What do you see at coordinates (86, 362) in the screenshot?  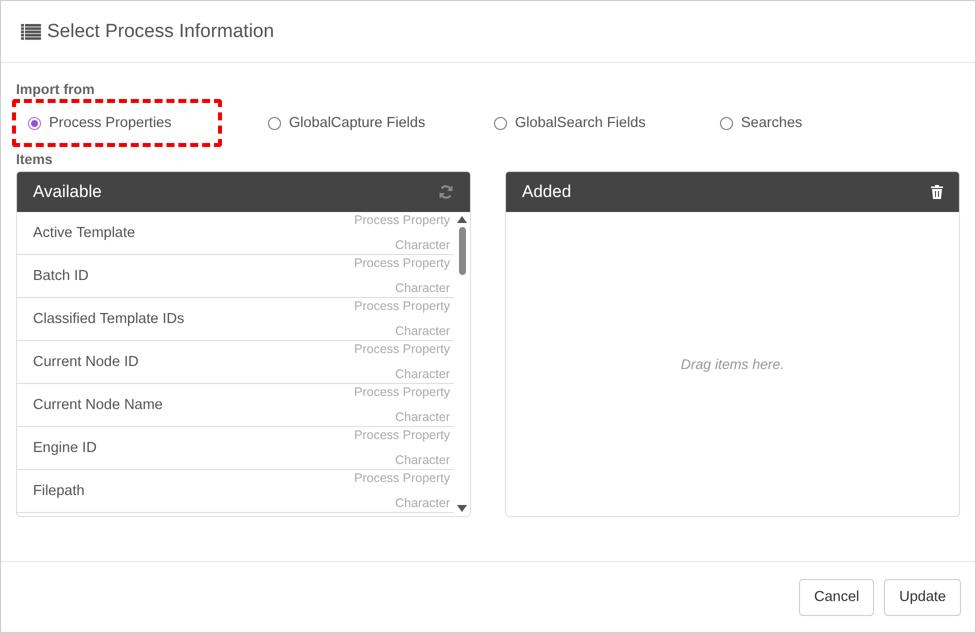 I see `item-name: Current Node ID` at bounding box center [86, 362].